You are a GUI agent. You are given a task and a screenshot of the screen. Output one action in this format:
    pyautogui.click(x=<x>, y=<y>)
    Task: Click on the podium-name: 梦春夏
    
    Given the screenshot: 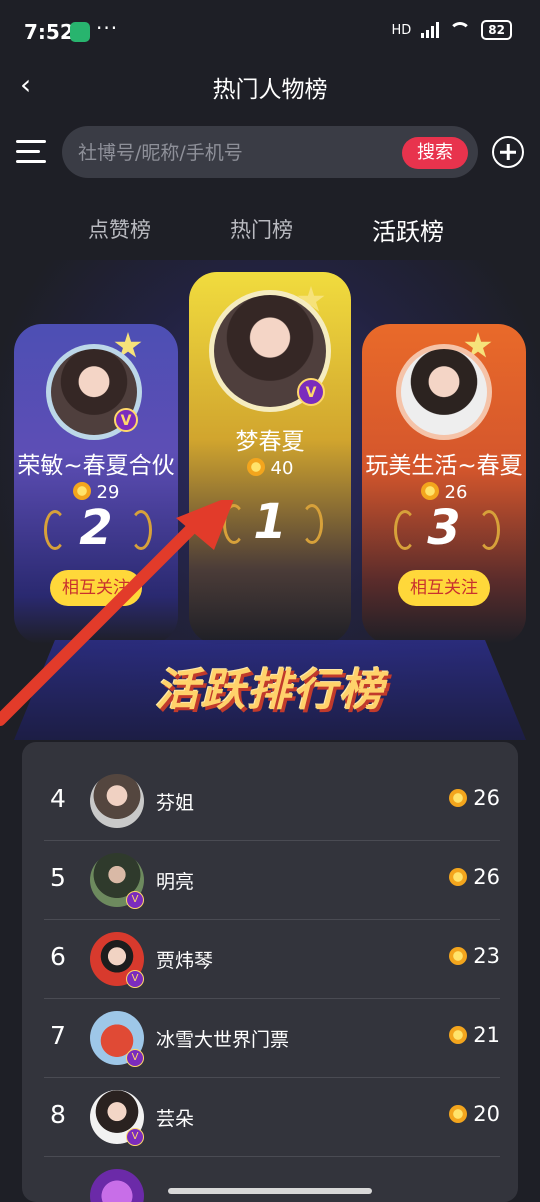 What is the action you would take?
    pyautogui.click(x=270, y=442)
    